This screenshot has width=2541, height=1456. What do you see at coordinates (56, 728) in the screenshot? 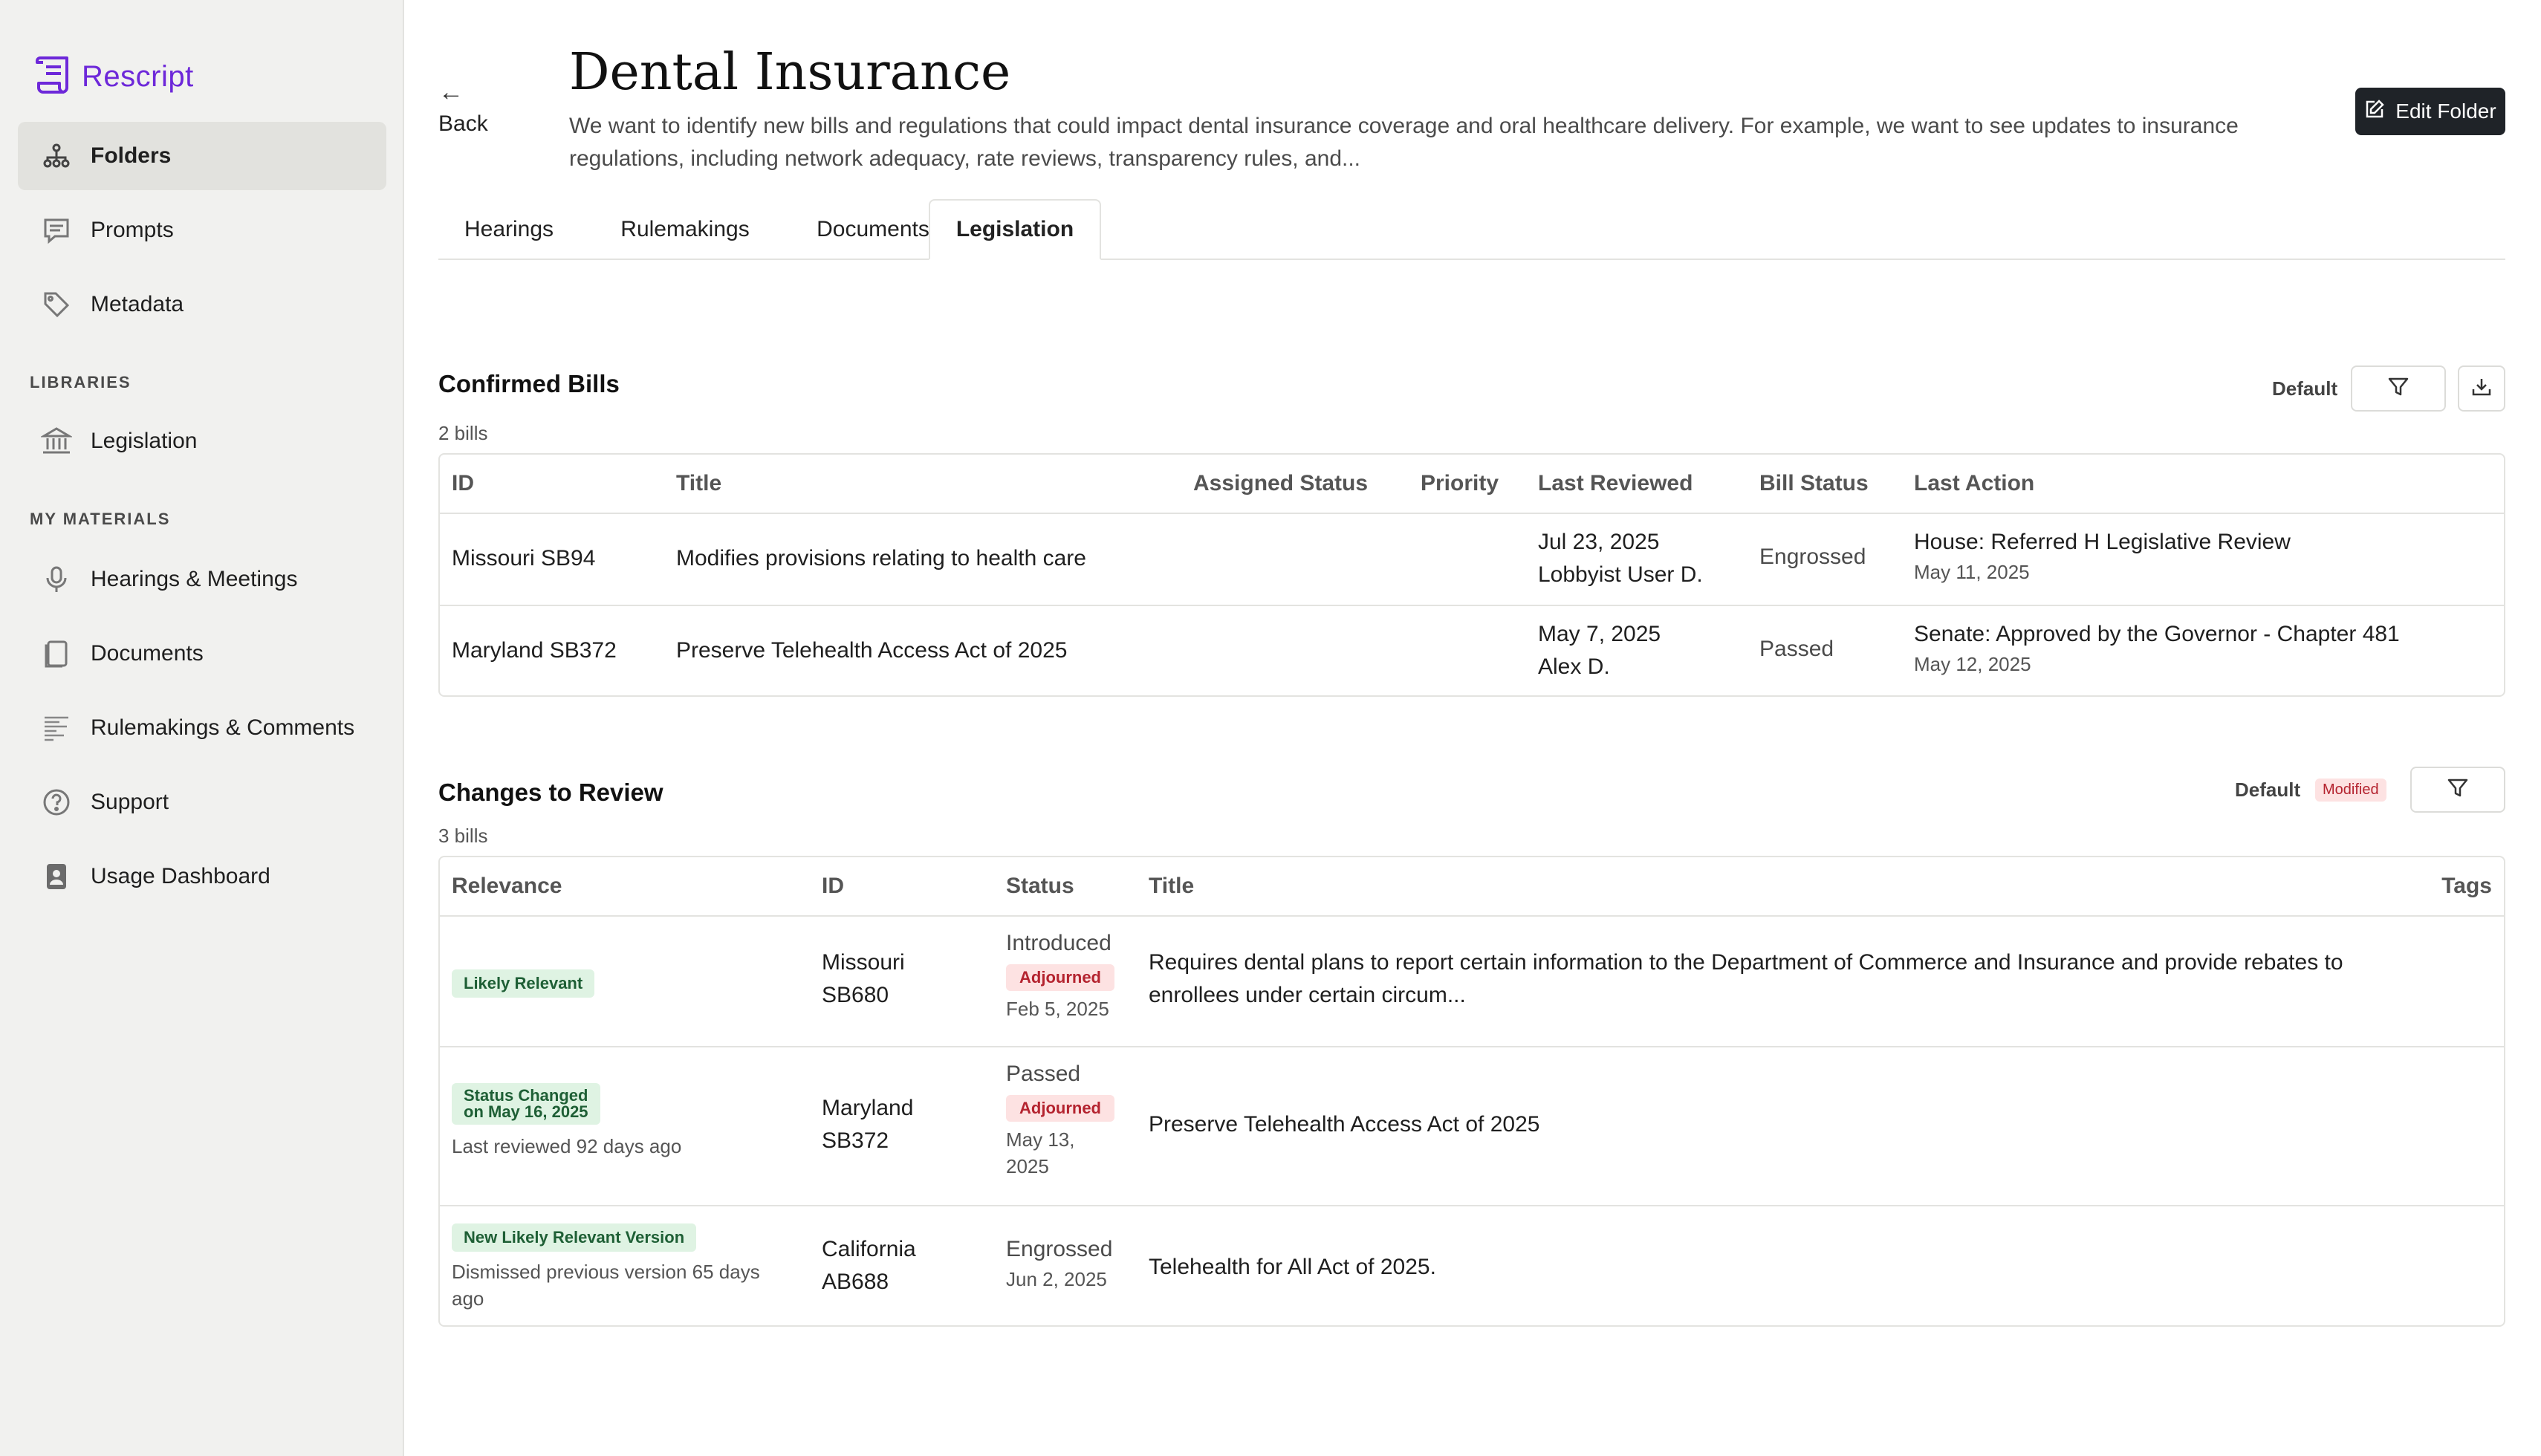
I see `rulemaking-icon` at bounding box center [56, 728].